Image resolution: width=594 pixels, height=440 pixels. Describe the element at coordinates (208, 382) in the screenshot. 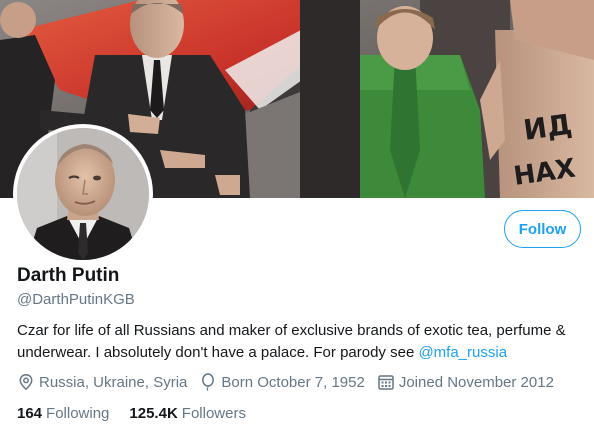

I see `balloon-icon` at that location.